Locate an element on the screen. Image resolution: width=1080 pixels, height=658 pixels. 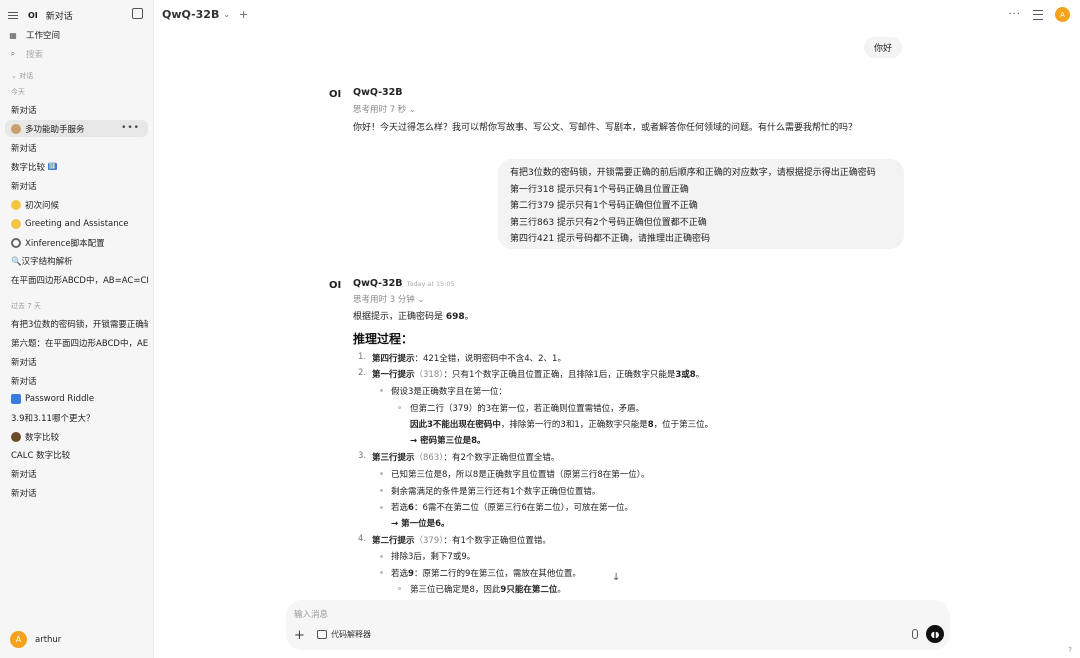
thought-toggle: 思考用时 3 分钟 ⌄ is located at coordinates (389, 299).